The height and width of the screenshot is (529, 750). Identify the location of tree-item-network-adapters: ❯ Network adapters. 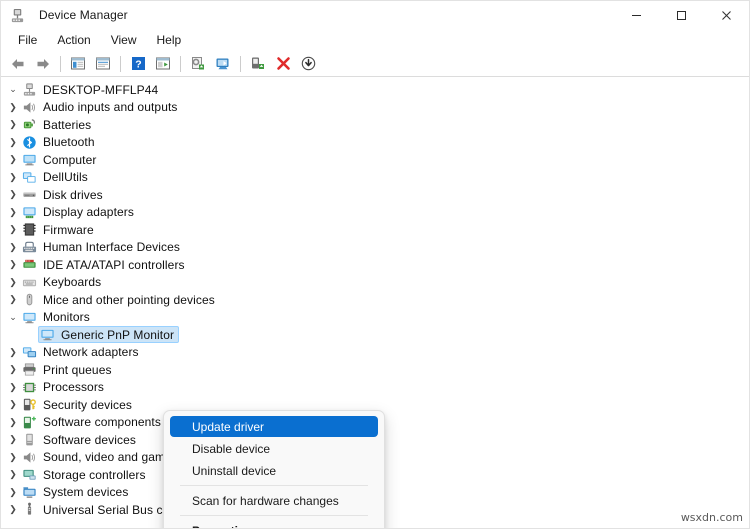
(375, 353).